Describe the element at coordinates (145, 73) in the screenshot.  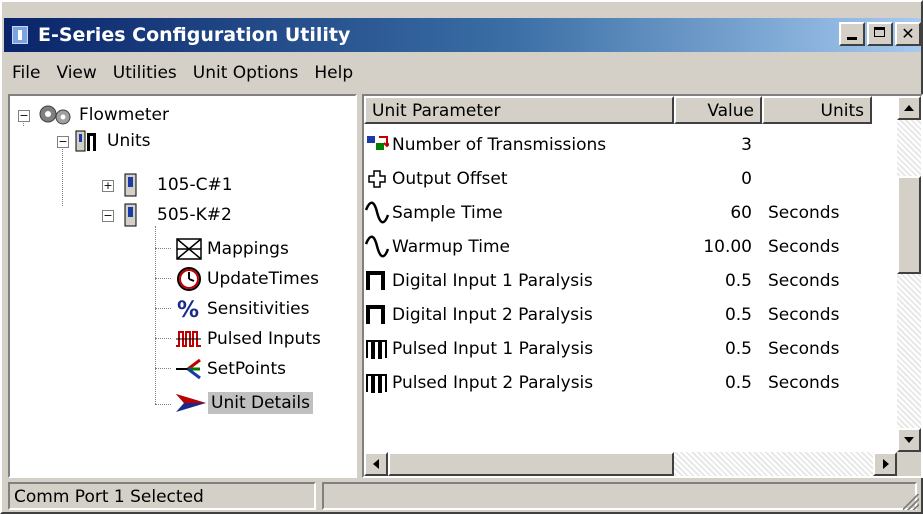
I see `menu-utilities: Utilities` at that location.